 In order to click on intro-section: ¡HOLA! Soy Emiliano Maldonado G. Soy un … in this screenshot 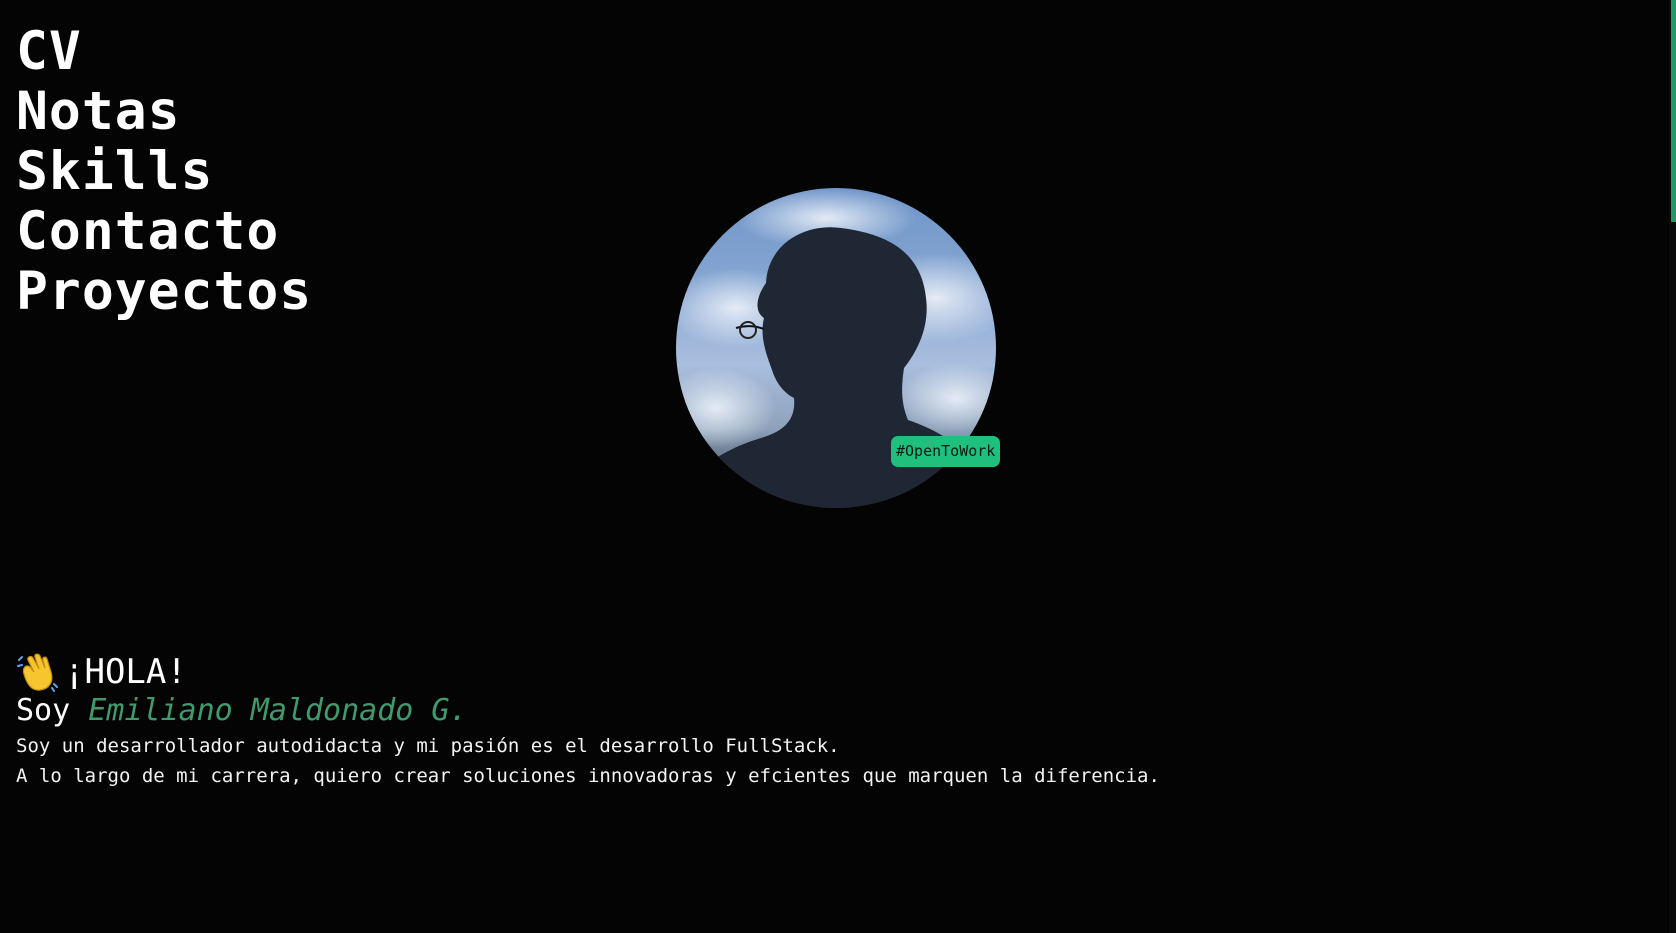, I will do `click(588, 721)`.